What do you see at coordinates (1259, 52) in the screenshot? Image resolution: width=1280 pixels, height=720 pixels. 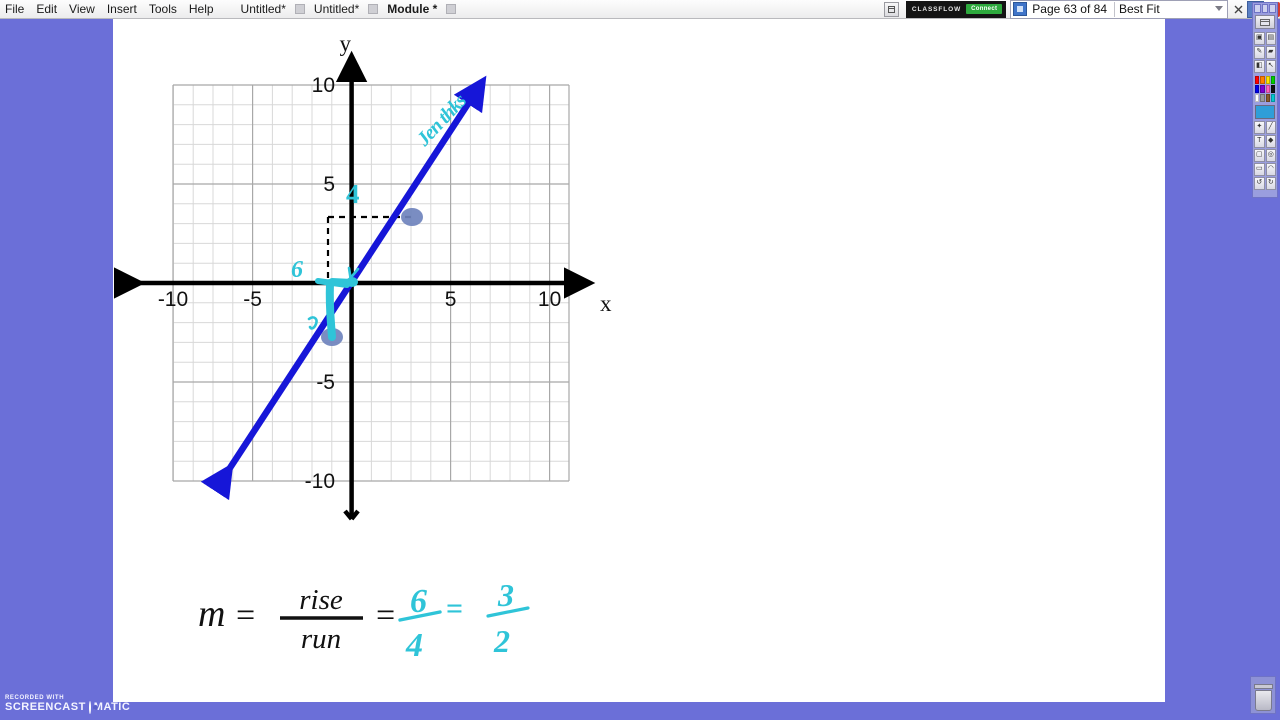 I see `pen-tool-button: ✎` at bounding box center [1259, 52].